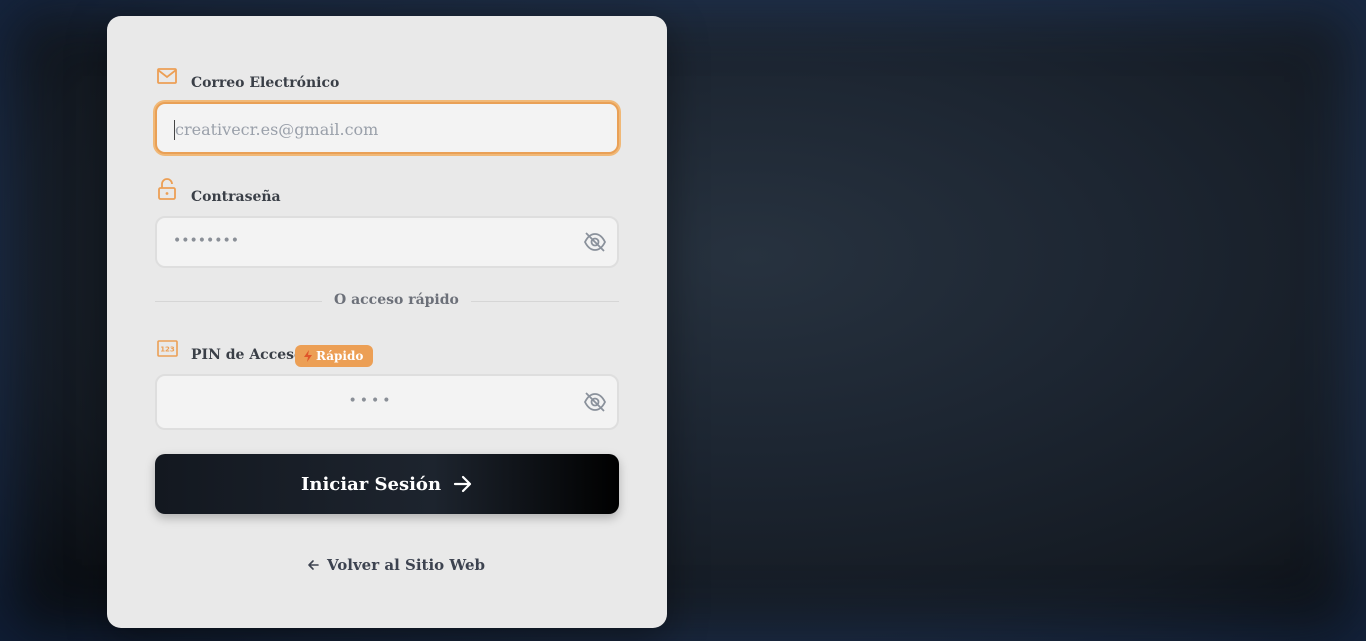  I want to click on mail-icon, so click(167, 76).